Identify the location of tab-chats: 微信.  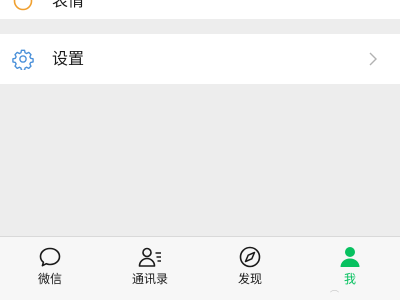
(50, 268).